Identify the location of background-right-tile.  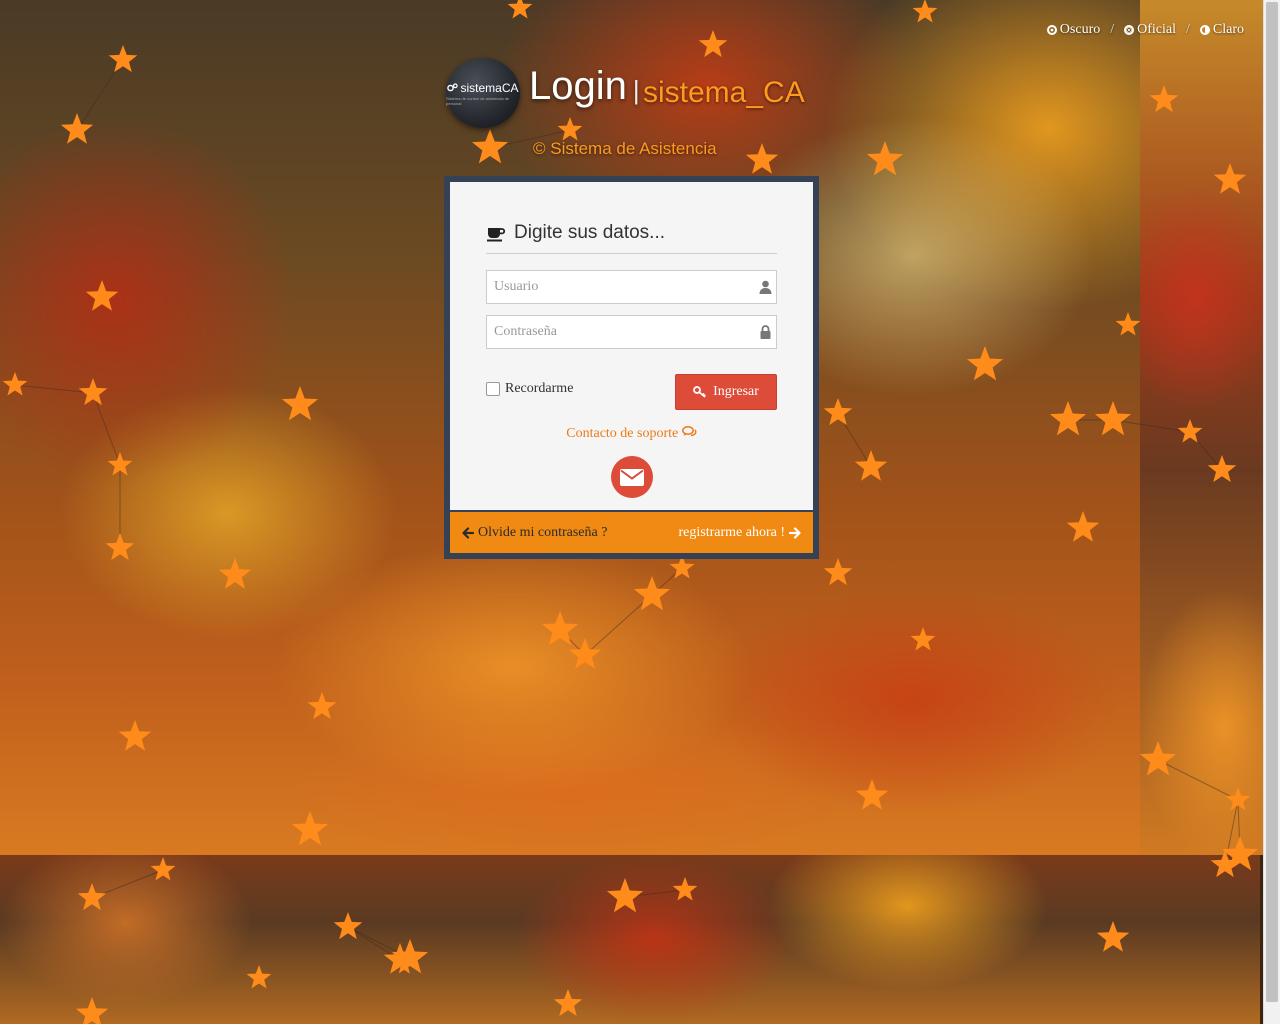
(1210, 427).